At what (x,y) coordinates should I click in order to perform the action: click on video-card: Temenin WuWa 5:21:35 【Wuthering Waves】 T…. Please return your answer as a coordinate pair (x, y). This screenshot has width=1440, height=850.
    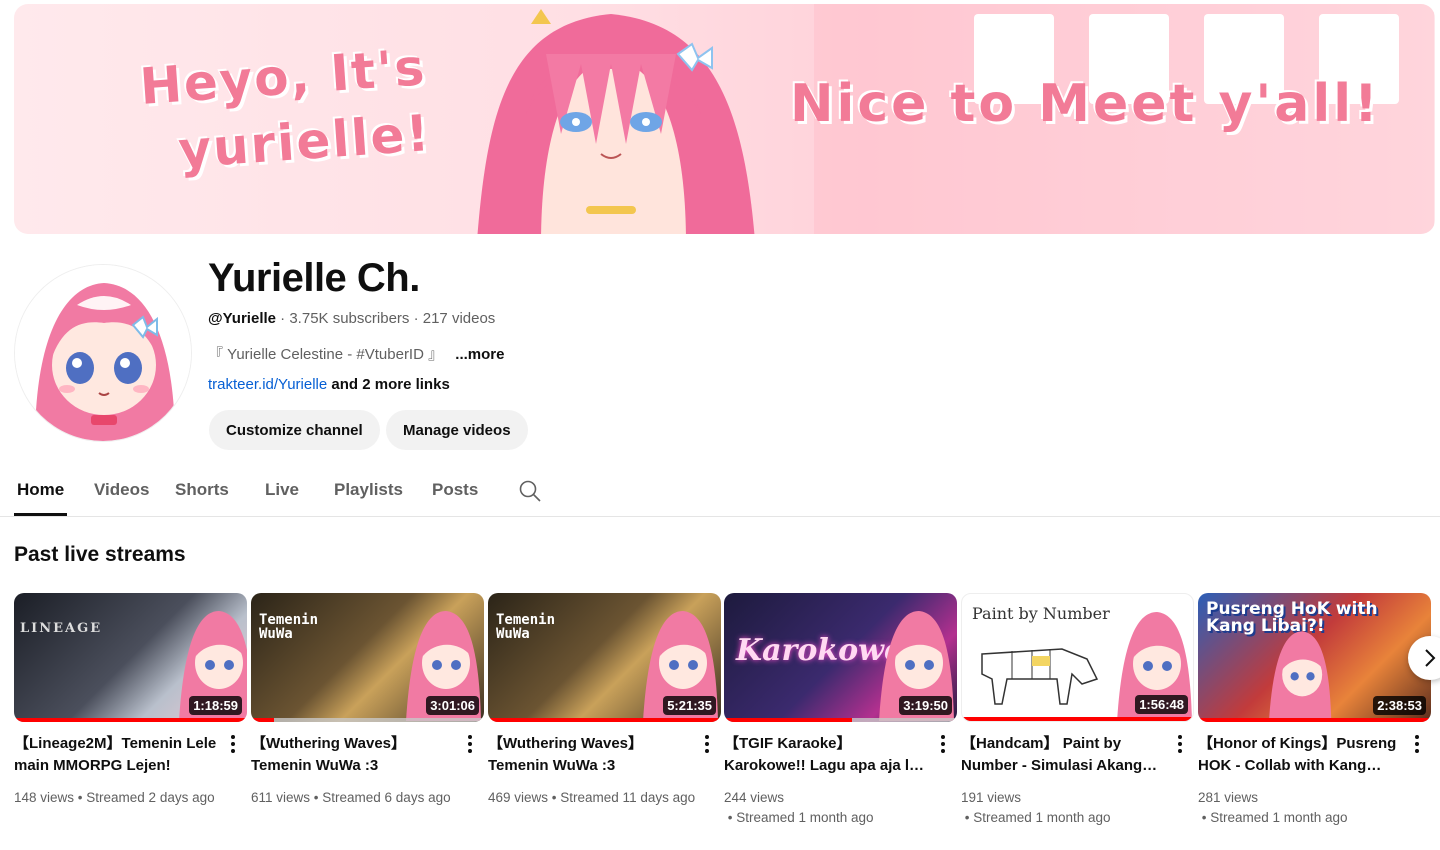
    Looking at the image, I should click on (604, 699).